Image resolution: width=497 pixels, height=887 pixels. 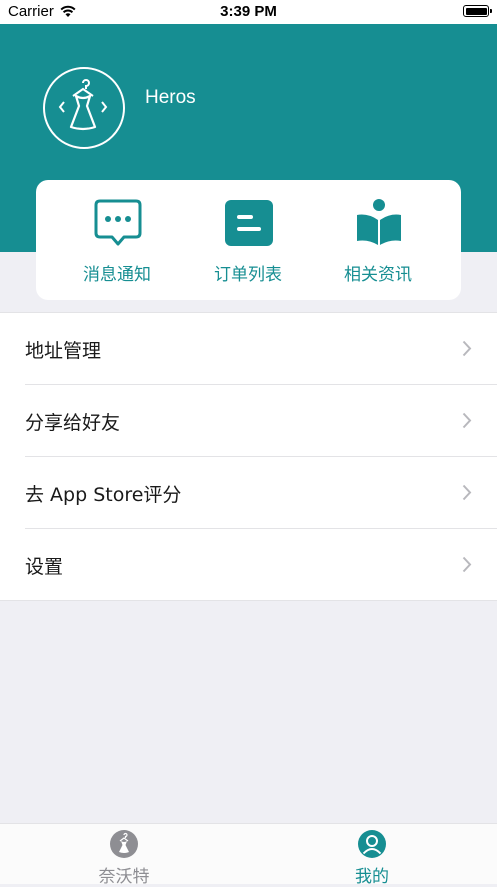 I want to click on quick-actions-card: 消息通知 订单列表 相关资讯, so click(x=248, y=240).